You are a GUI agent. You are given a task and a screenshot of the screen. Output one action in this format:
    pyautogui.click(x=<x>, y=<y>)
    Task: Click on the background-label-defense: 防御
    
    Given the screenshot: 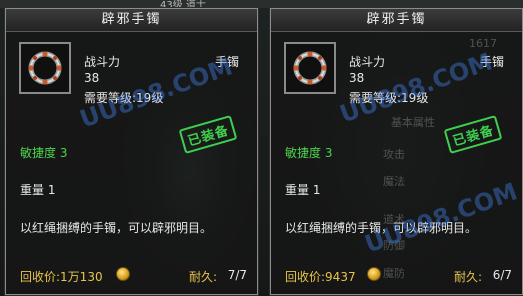 What is the action you would take?
    pyautogui.click(x=394, y=245)
    